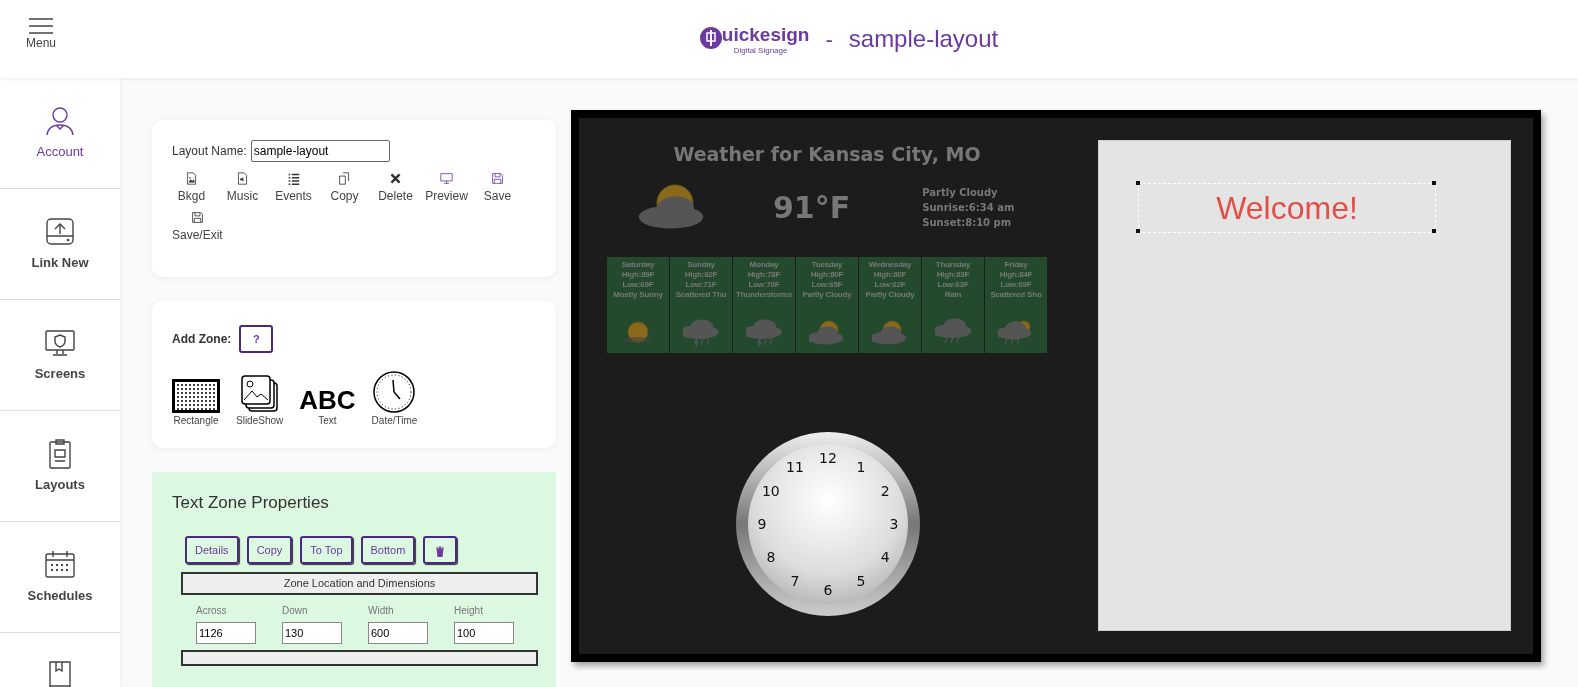 The width and height of the screenshot is (1578, 687). What do you see at coordinates (41, 35) in the screenshot?
I see `menu-button: Menu` at bounding box center [41, 35].